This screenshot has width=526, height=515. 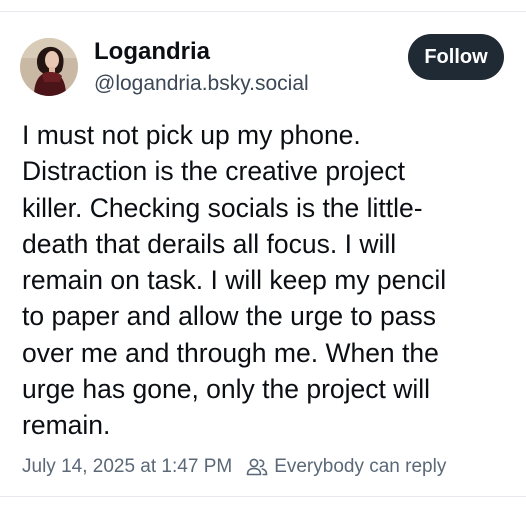 I want to click on follow-button: Follow, so click(x=456, y=57).